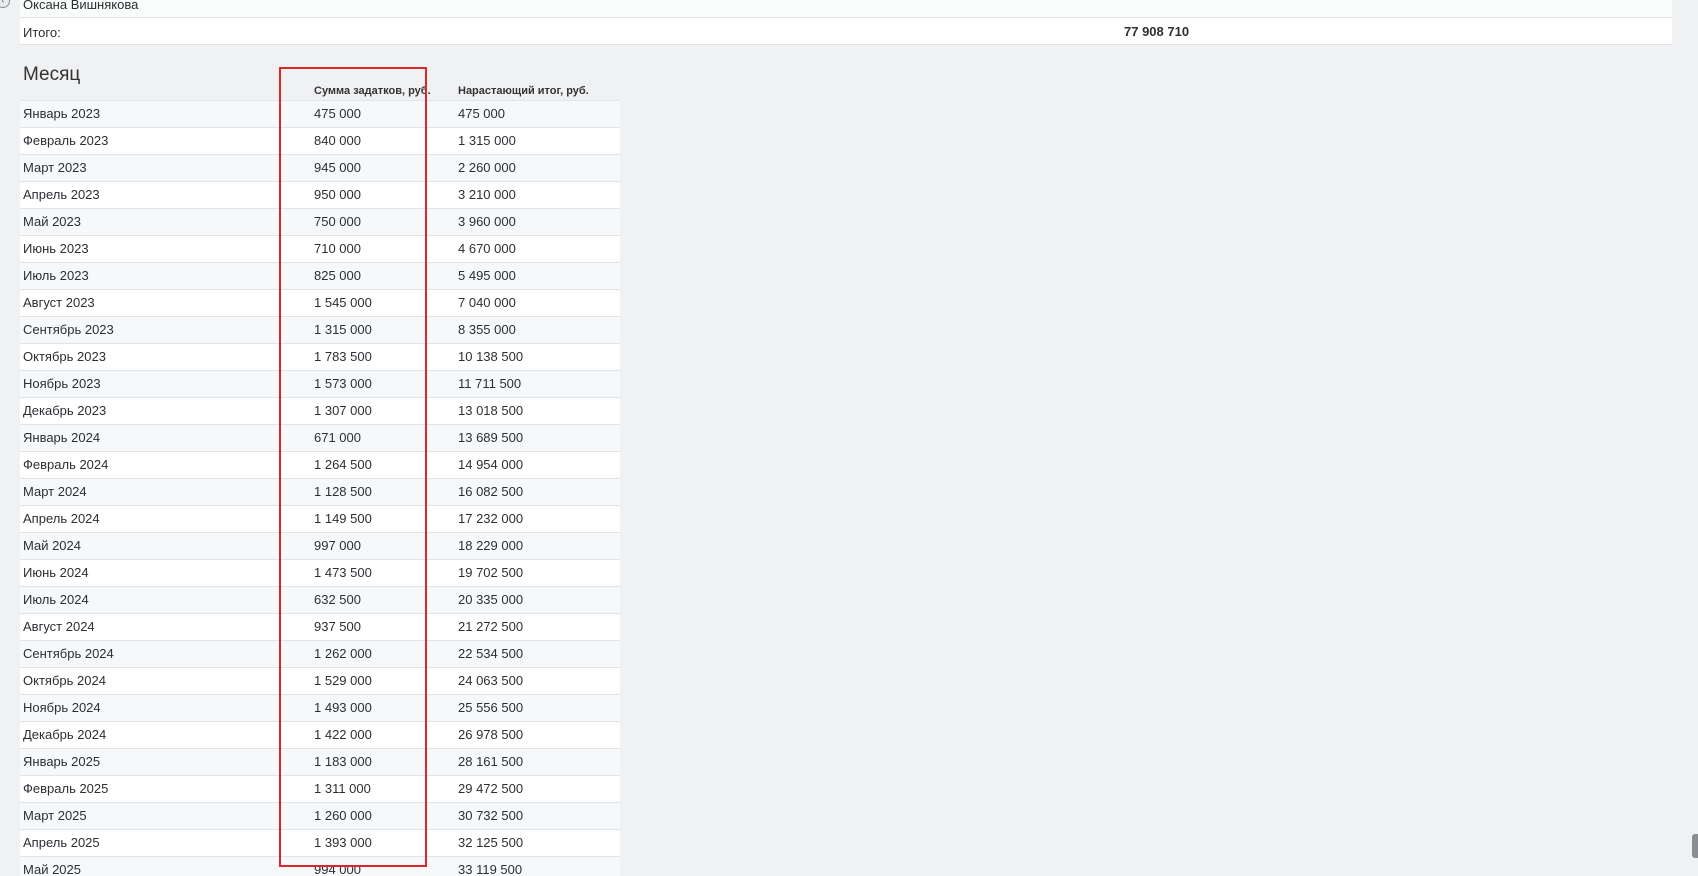  I want to click on cumulative-cell: 30 732 500, so click(491, 815).